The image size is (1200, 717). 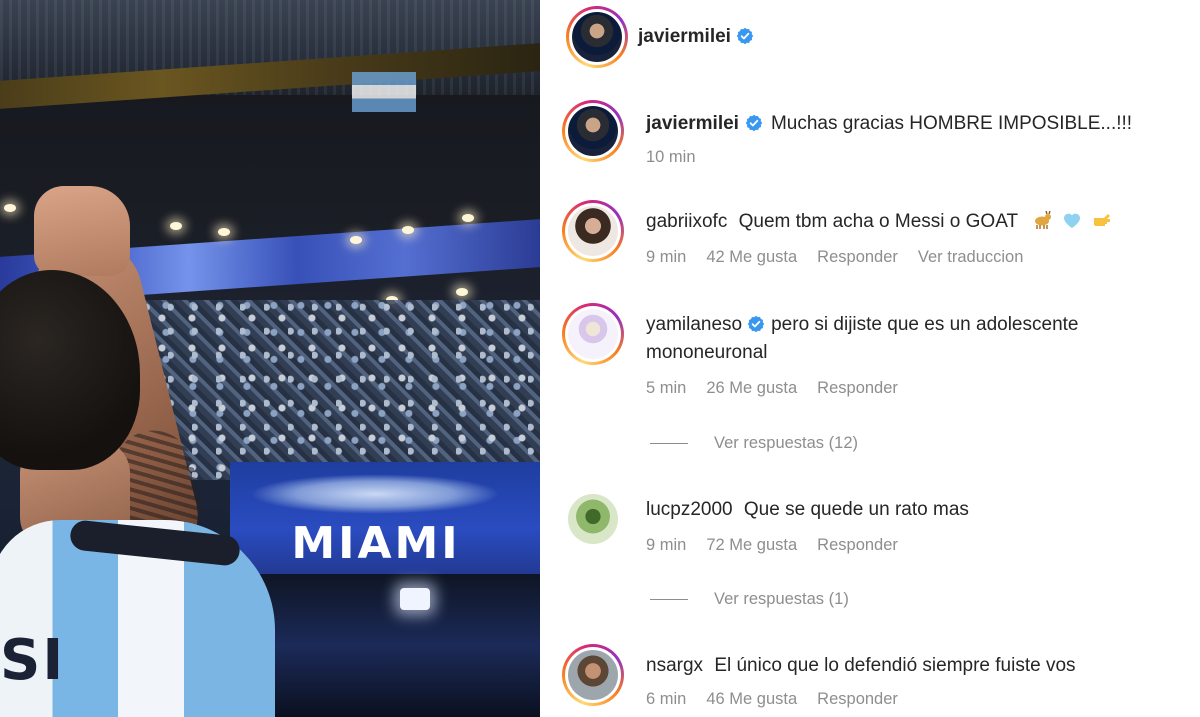 What do you see at coordinates (666, 699) in the screenshot?
I see `comment-time: 6 min` at bounding box center [666, 699].